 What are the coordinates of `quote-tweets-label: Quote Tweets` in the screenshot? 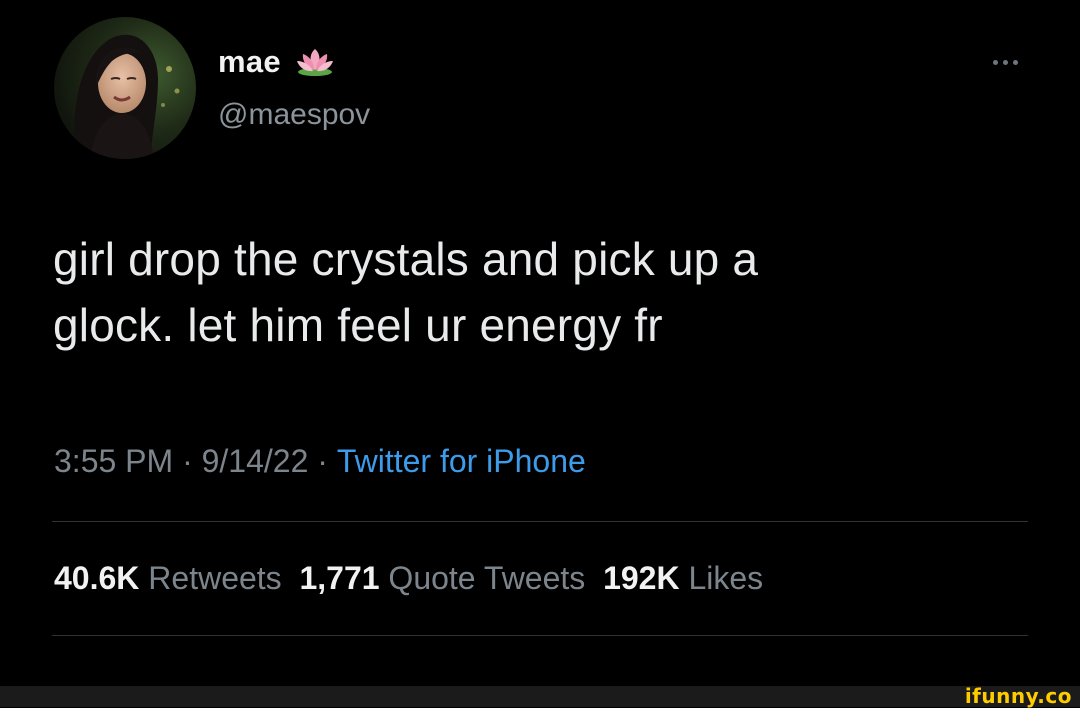 It's located at (487, 578).